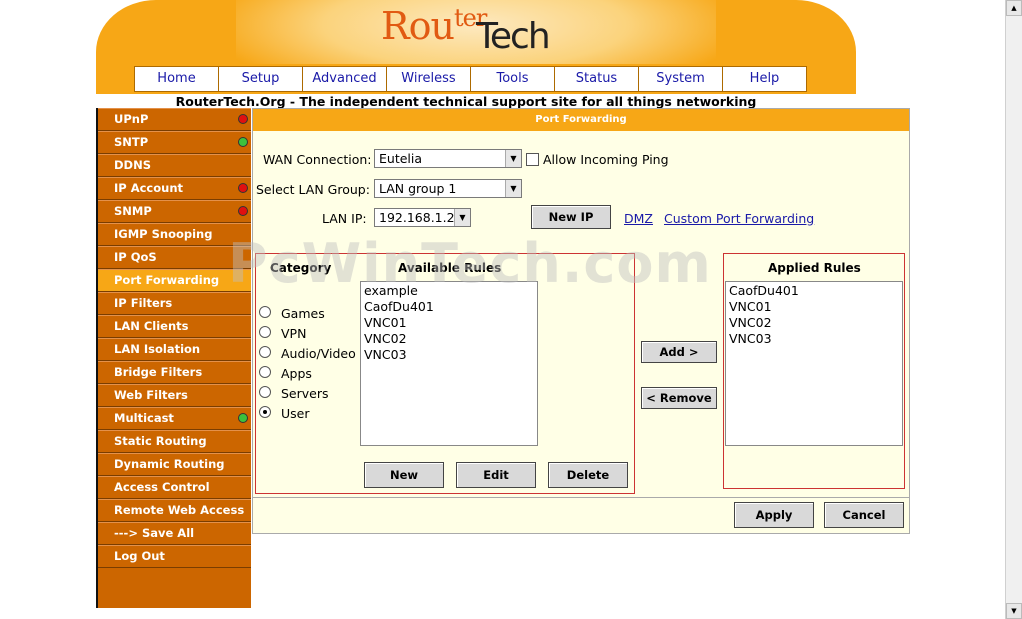 Image resolution: width=1022 pixels, height=619 pixels. Describe the element at coordinates (1014, 8) in the screenshot. I see `scroll-up-icon: ▲` at that location.